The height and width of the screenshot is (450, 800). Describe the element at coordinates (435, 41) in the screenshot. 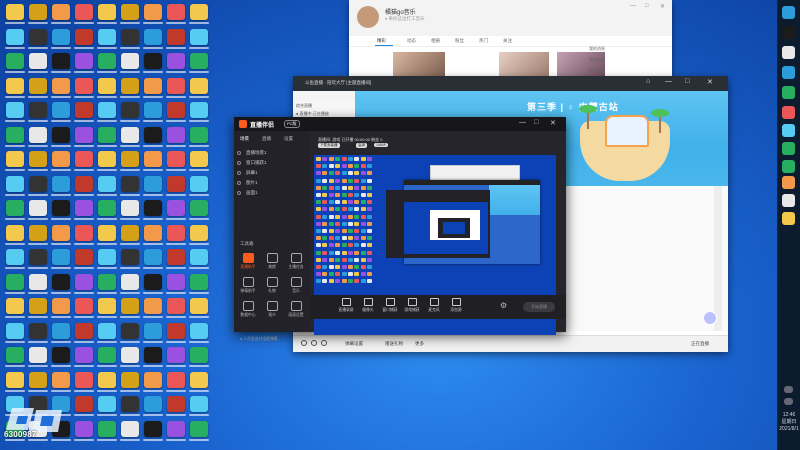

I see `tab-album: 相册` at that location.